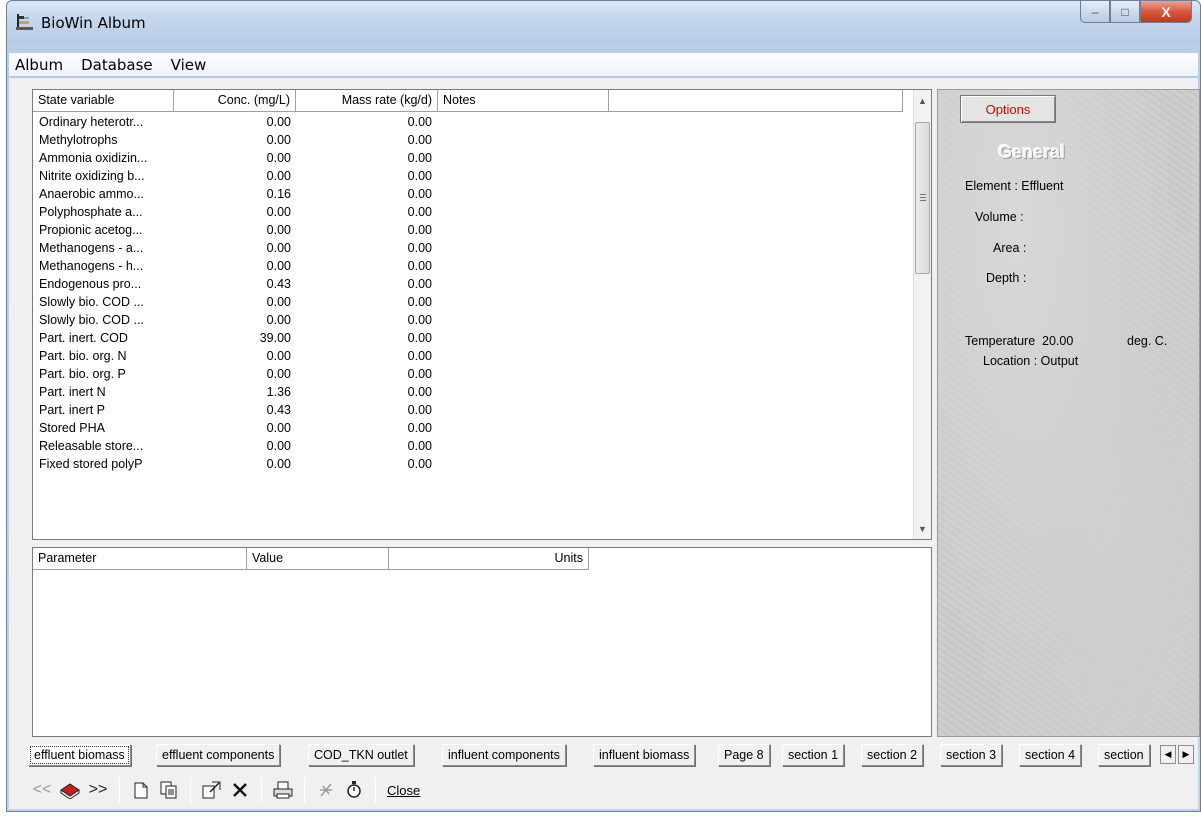  Describe the element at coordinates (644, 755) in the screenshot. I see `tab-influent-biomass: influent biomass` at that location.